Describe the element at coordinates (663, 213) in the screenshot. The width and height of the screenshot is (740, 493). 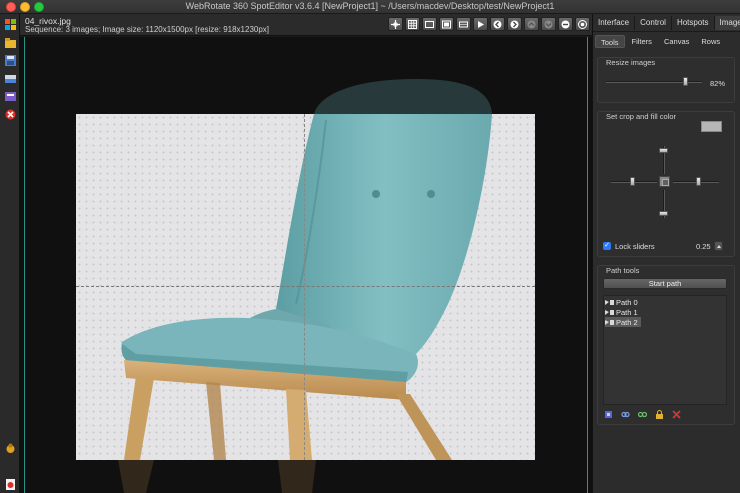
I see `crop-bottom-slider` at that location.